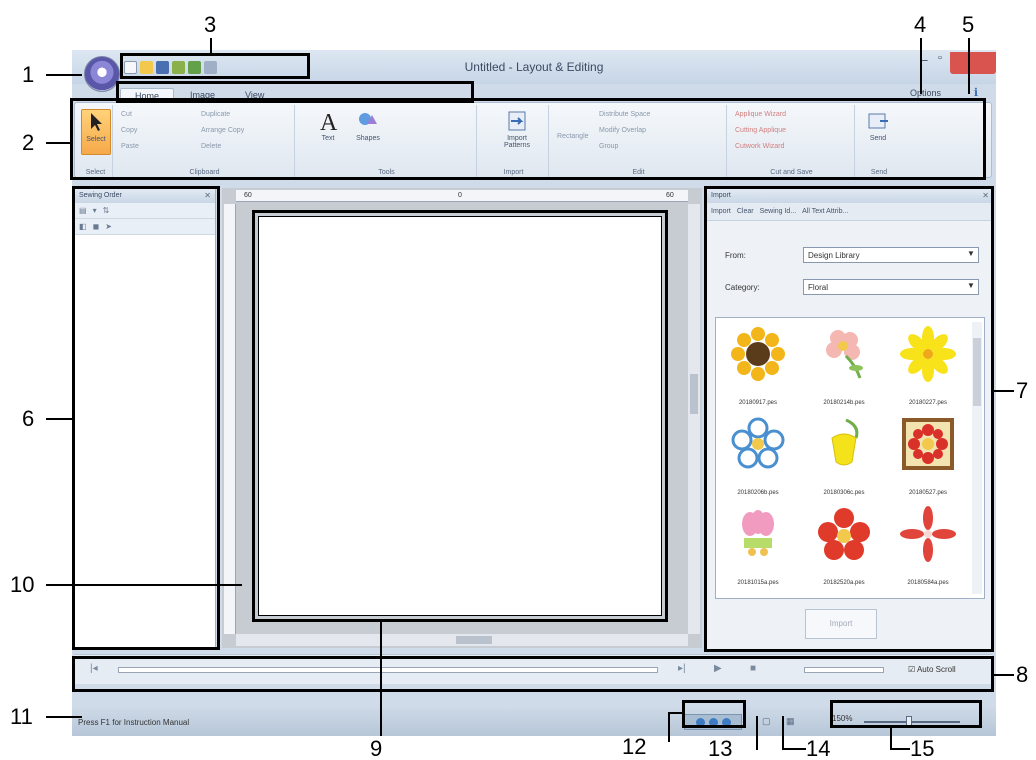 The width and height of the screenshot is (1036, 760). Describe the element at coordinates (968, 24) in the screenshot. I see `callout-label: 5` at that location.